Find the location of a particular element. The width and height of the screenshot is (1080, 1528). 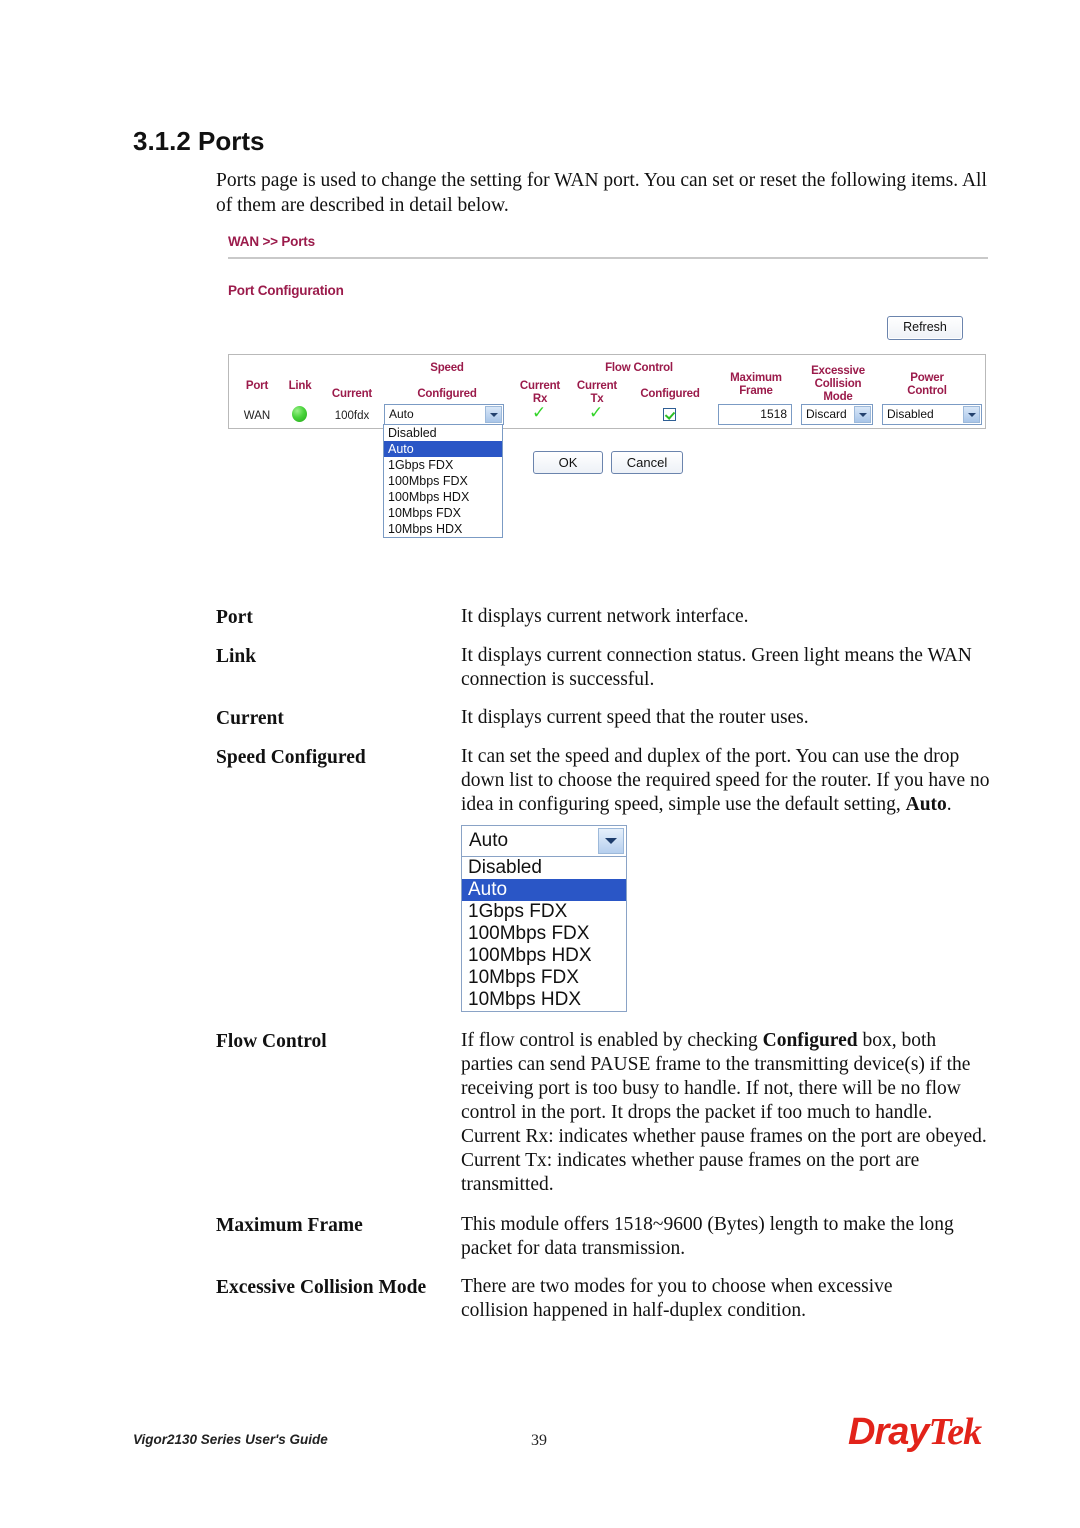

header-excessive-collision-line3: Mode is located at coordinates (838, 397).